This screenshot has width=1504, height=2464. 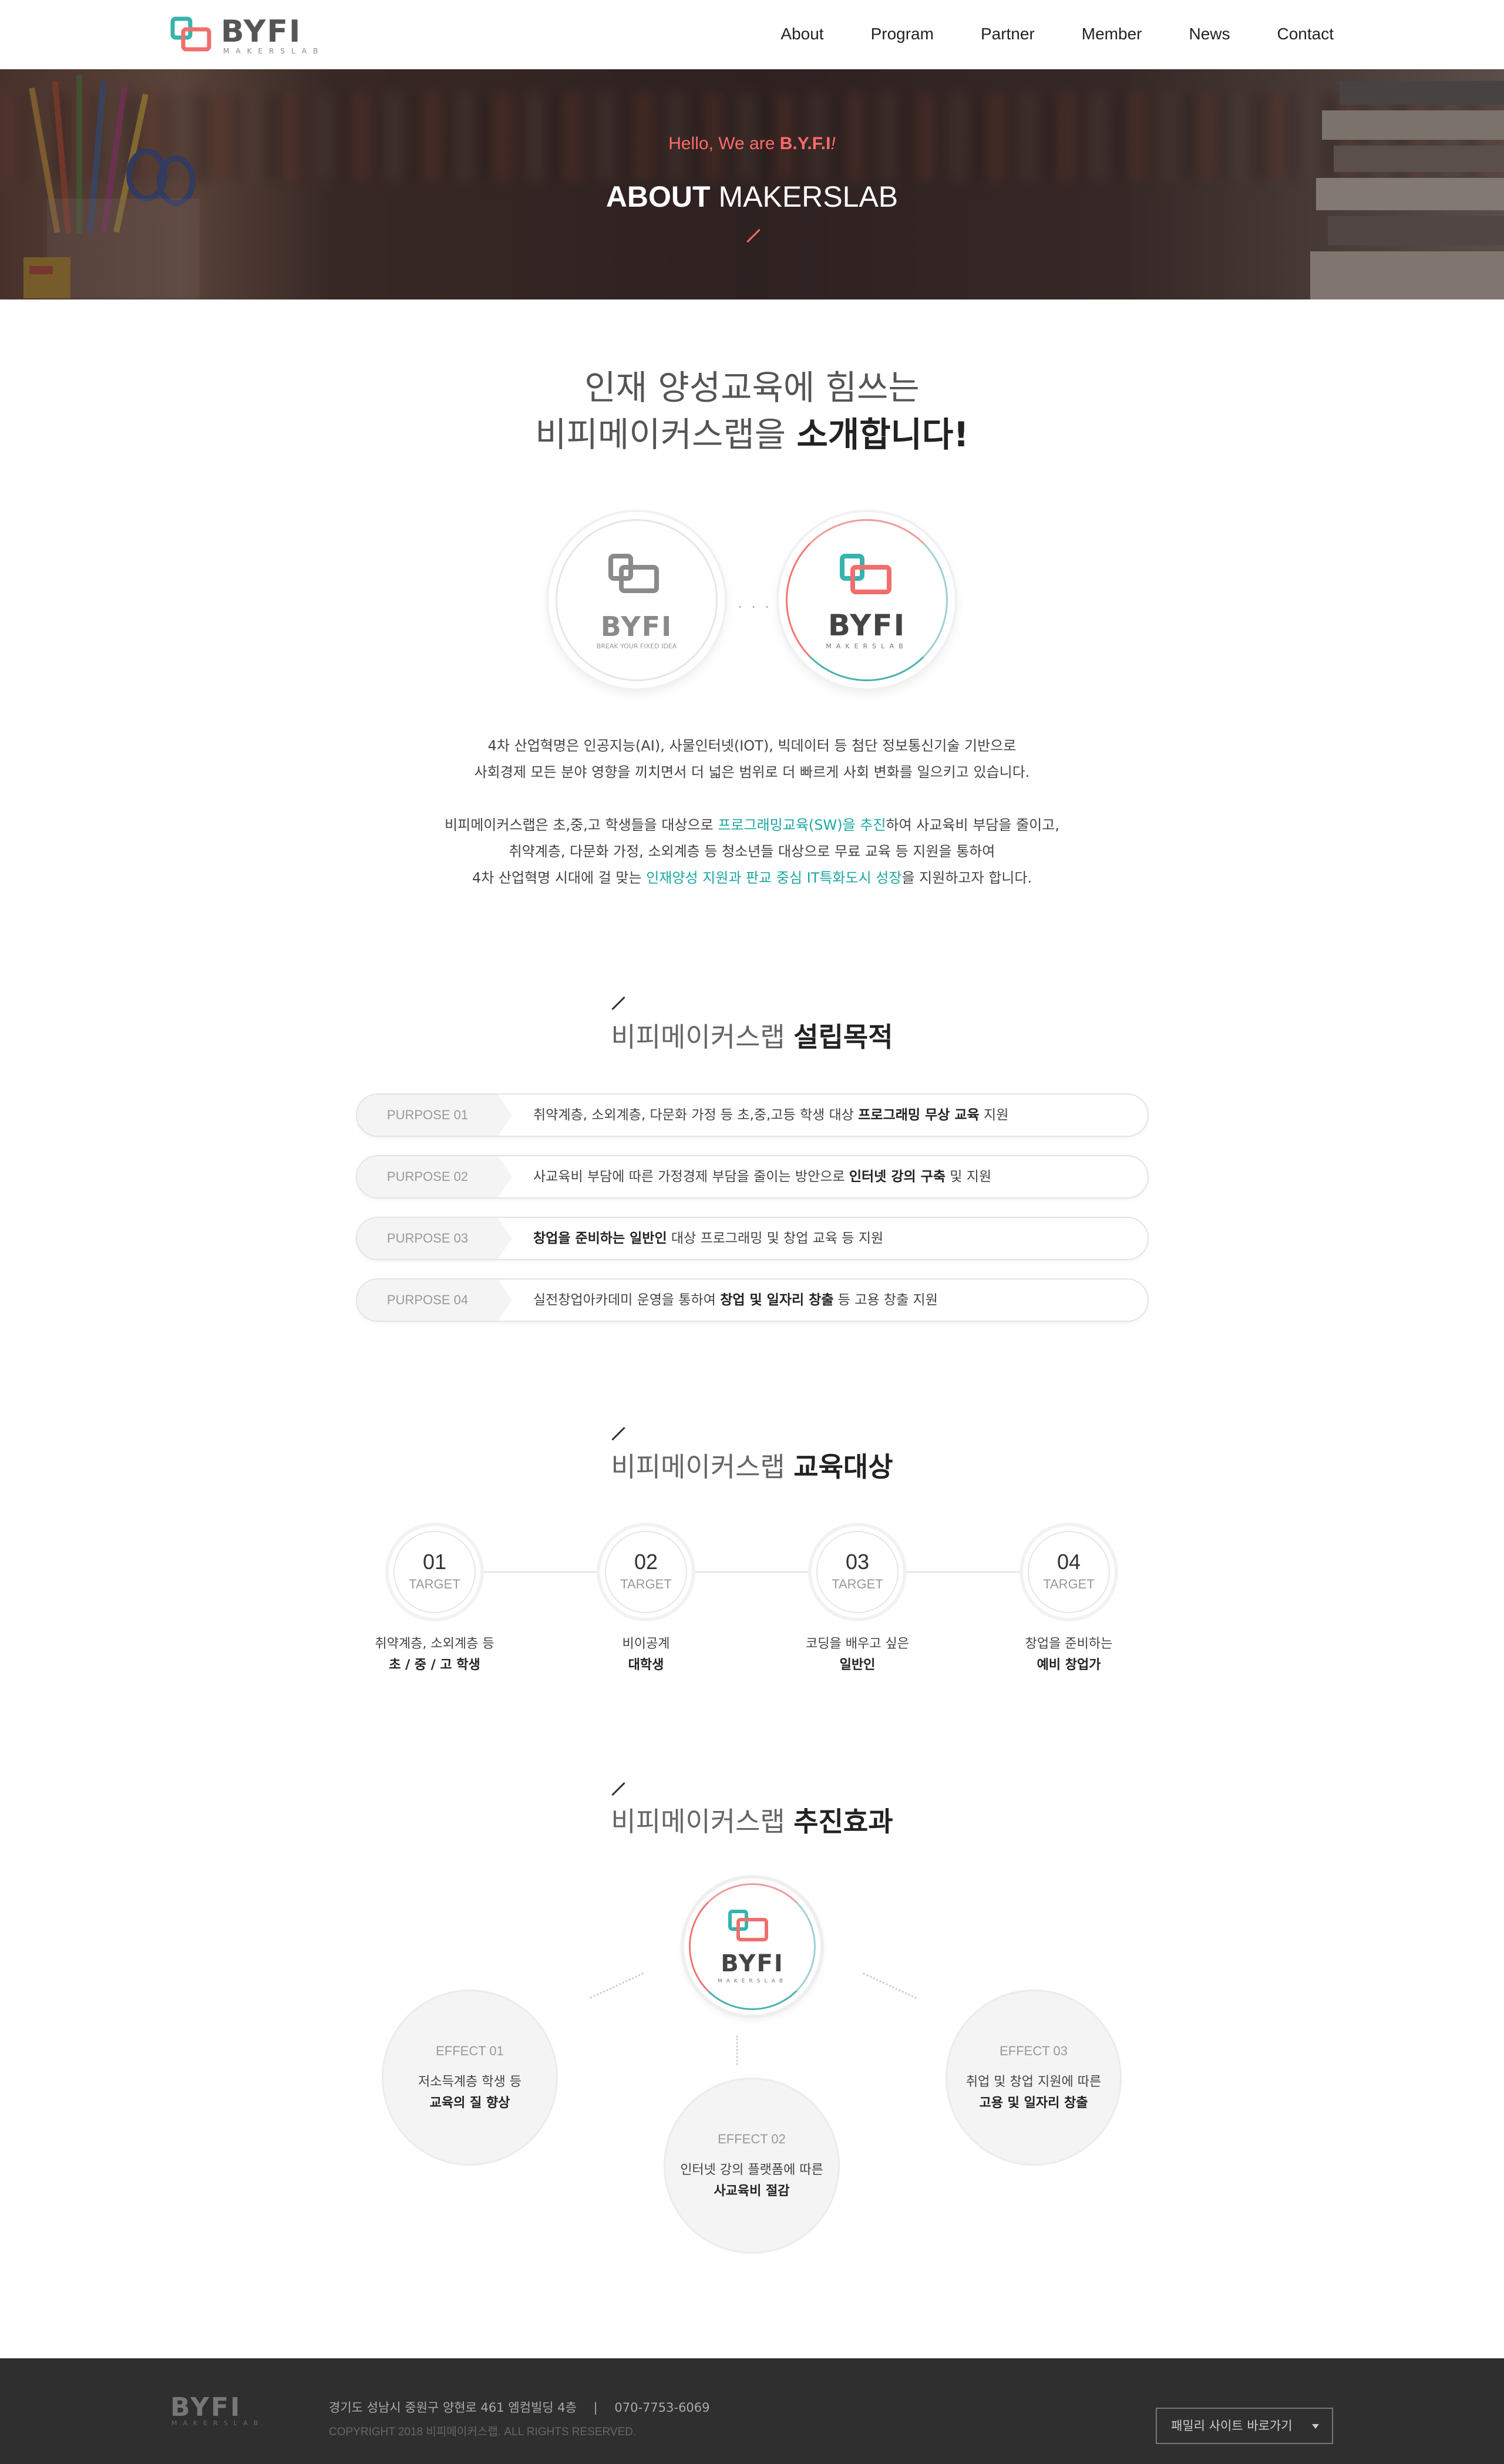 I want to click on target-circle: 03 TARGET, so click(x=857, y=1572).